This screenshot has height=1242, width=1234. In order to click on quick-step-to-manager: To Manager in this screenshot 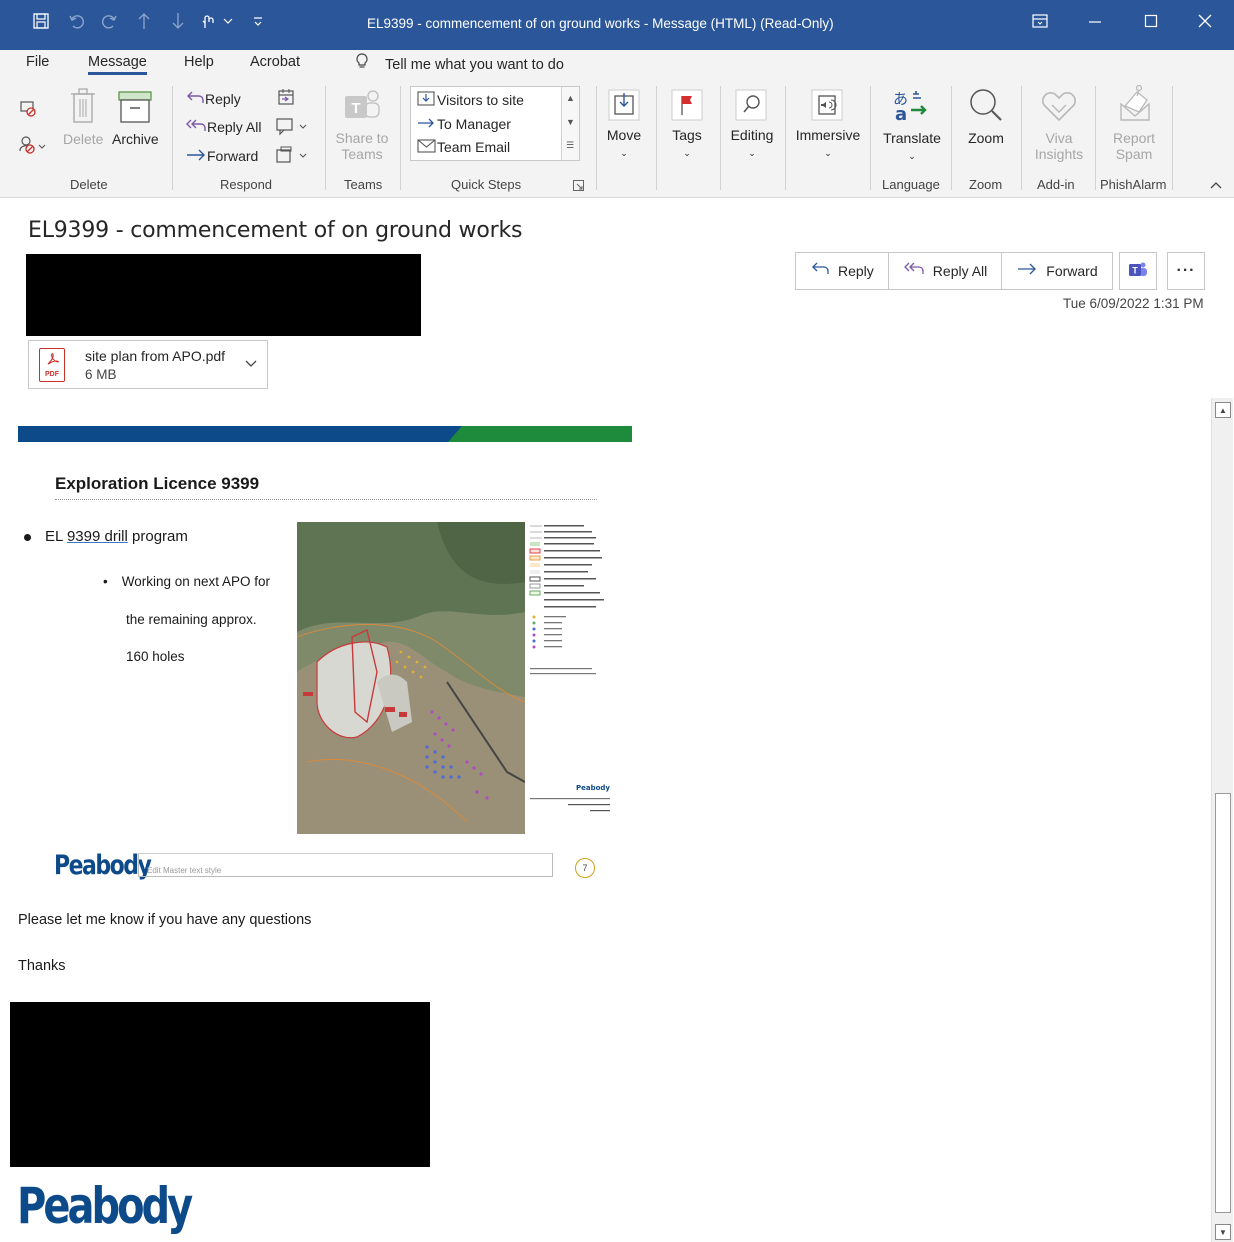, I will do `click(464, 123)`.